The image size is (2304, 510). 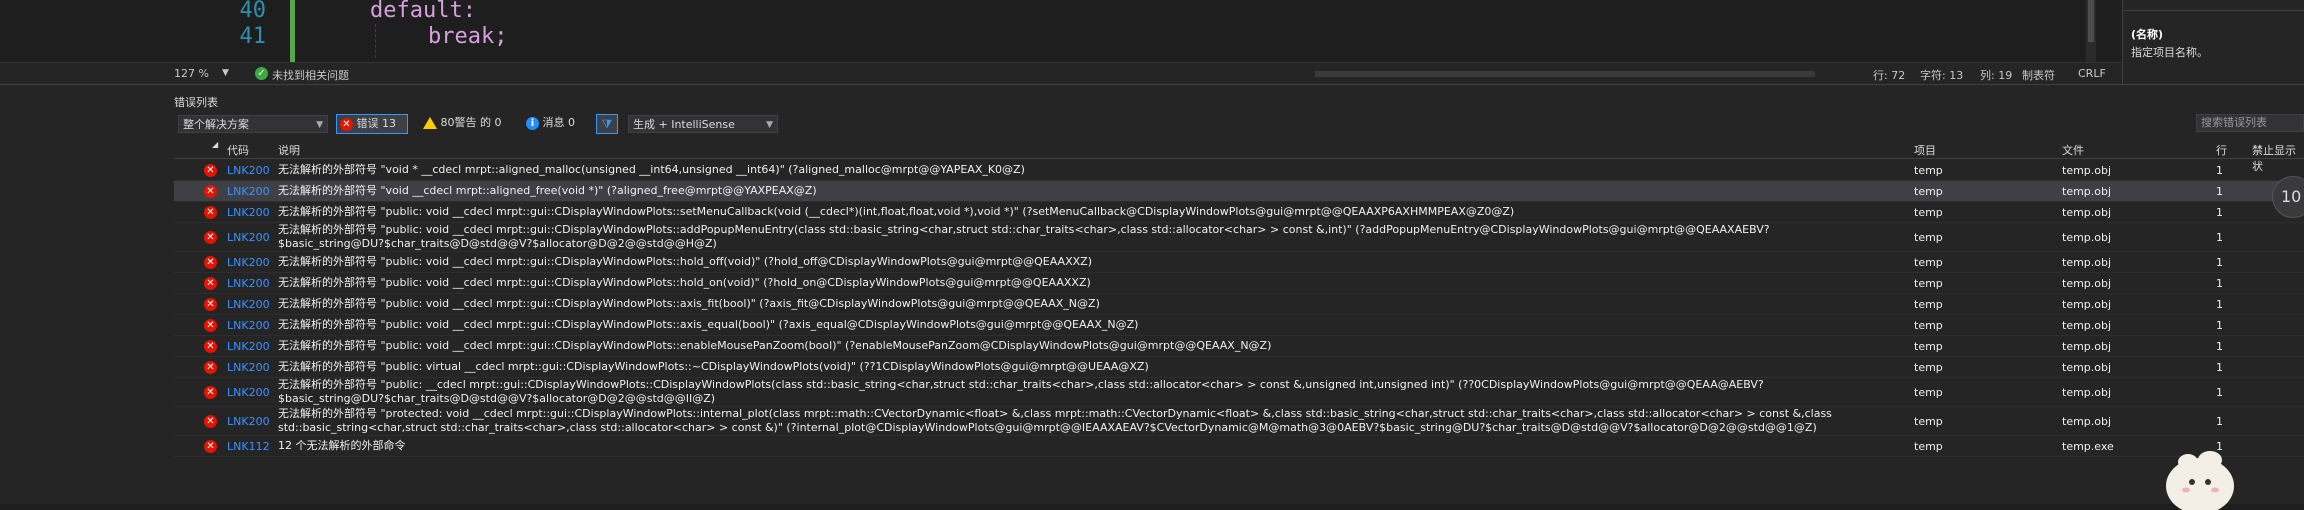 What do you see at coordinates (1889, 75) in the screenshot?
I see `cursor-row: 行: 72` at bounding box center [1889, 75].